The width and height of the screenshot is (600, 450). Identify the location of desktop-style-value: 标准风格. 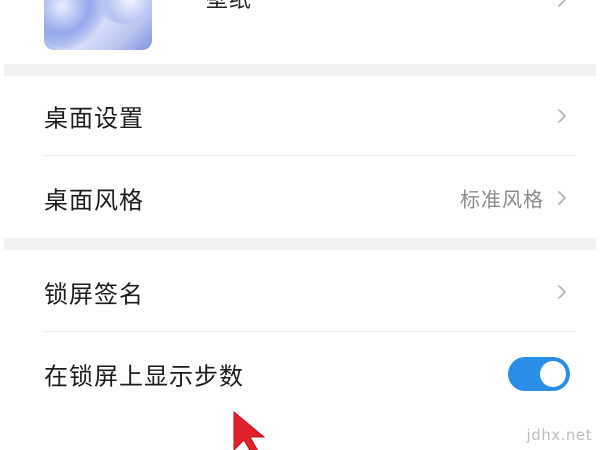
(502, 199).